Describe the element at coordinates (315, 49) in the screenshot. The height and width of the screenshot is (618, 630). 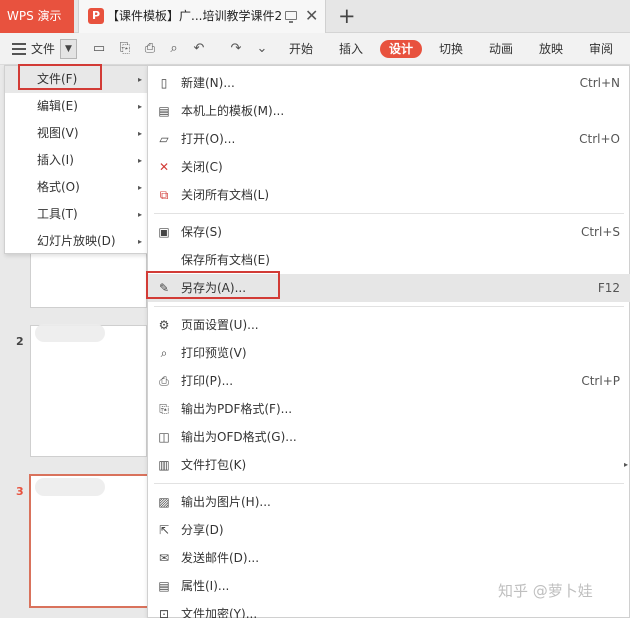
I see `ribbon-toolbar: 文件 ▼ ▭ ⎘ ⎙ ⌕ ↶ ↷ ⌄ 开始 插入 设计 切换 动画 放映 审阅` at that location.